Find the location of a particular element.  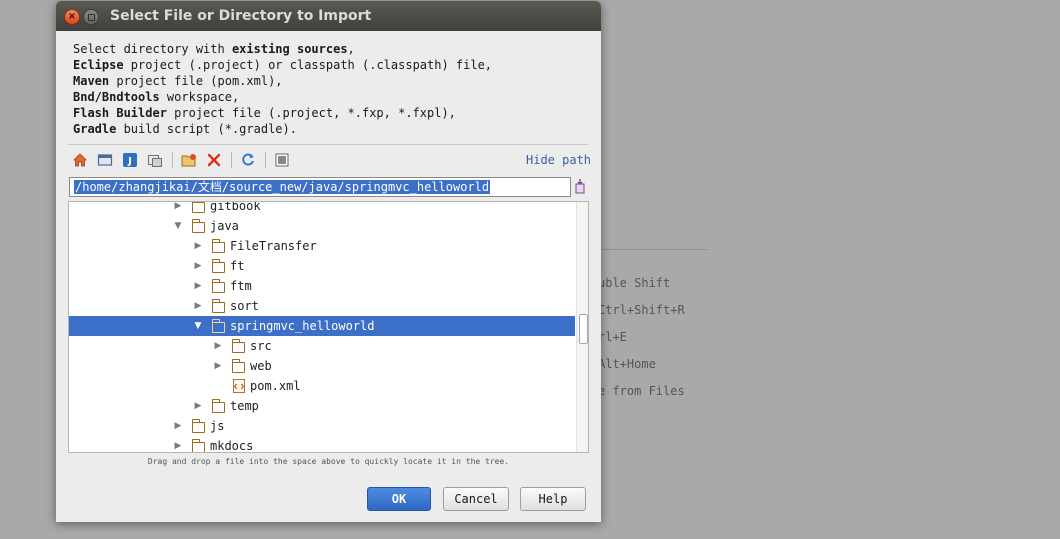

welcome-hint-navigation-bar: Alt+Home is located at coordinates (627, 364).